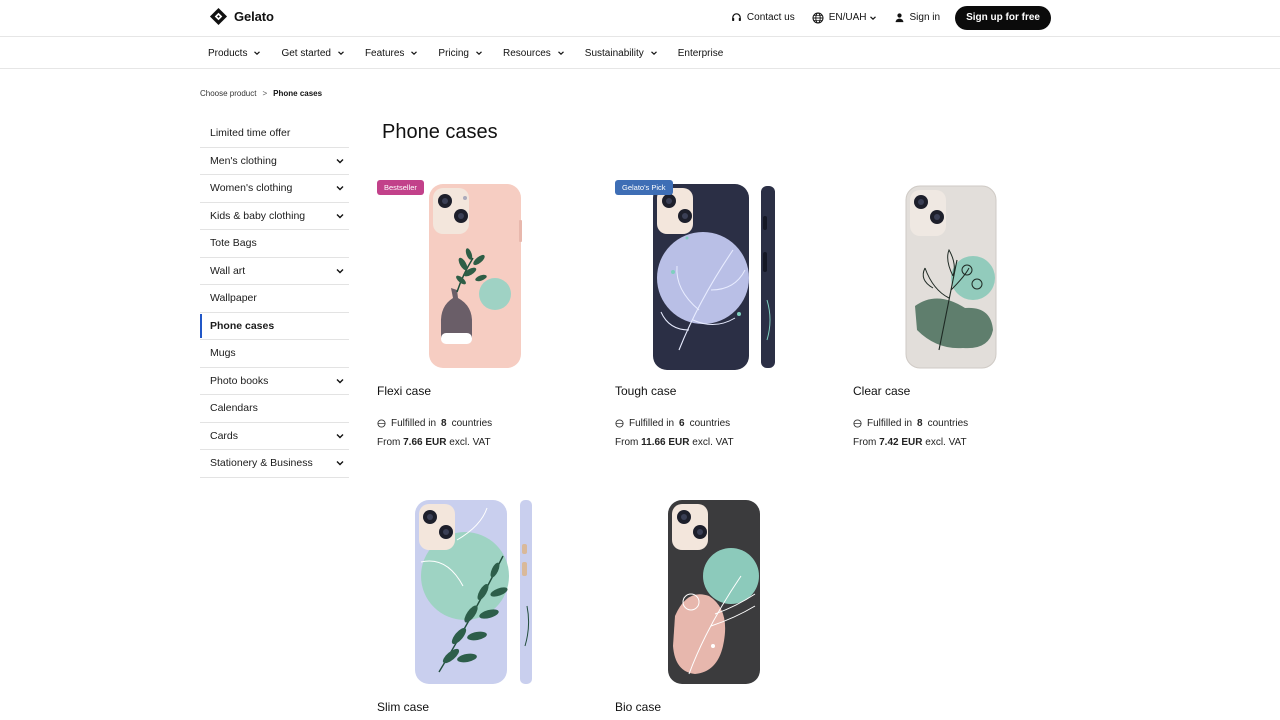 Image resolution: width=1280 pixels, height=720 pixels. What do you see at coordinates (881, 391) in the screenshot?
I see `product-name: Clear case` at bounding box center [881, 391].